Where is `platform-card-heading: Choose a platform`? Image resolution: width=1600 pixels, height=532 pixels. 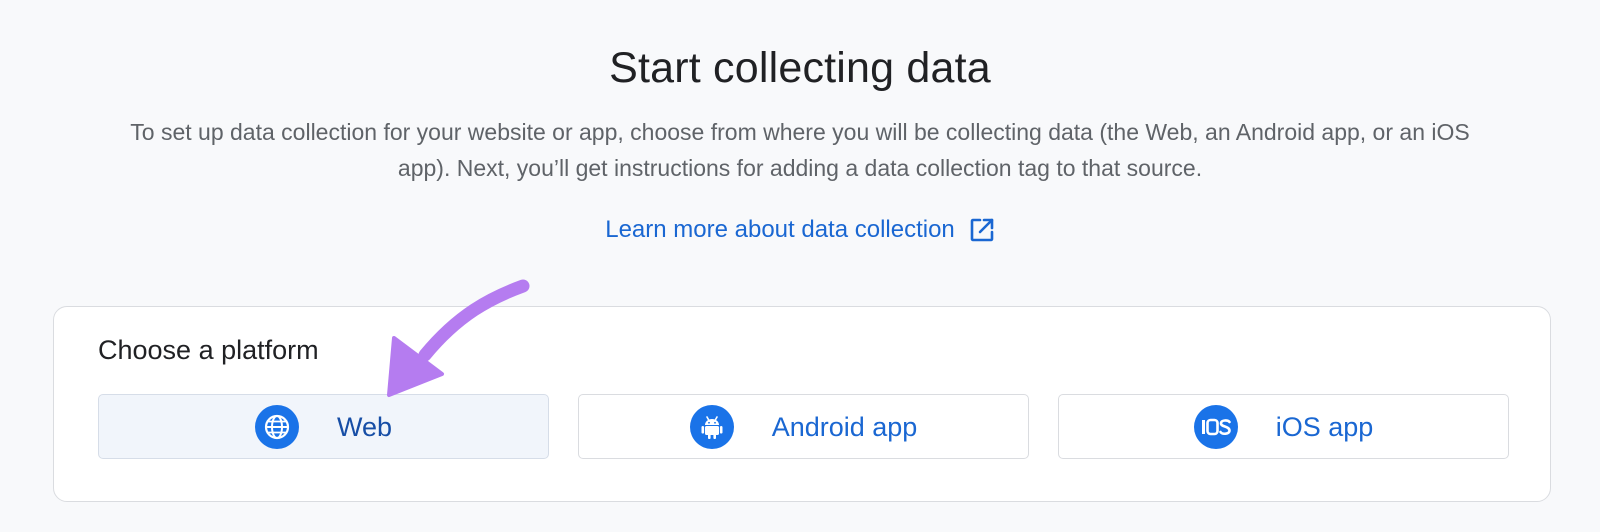
platform-card-heading: Choose a platform is located at coordinates (208, 350).